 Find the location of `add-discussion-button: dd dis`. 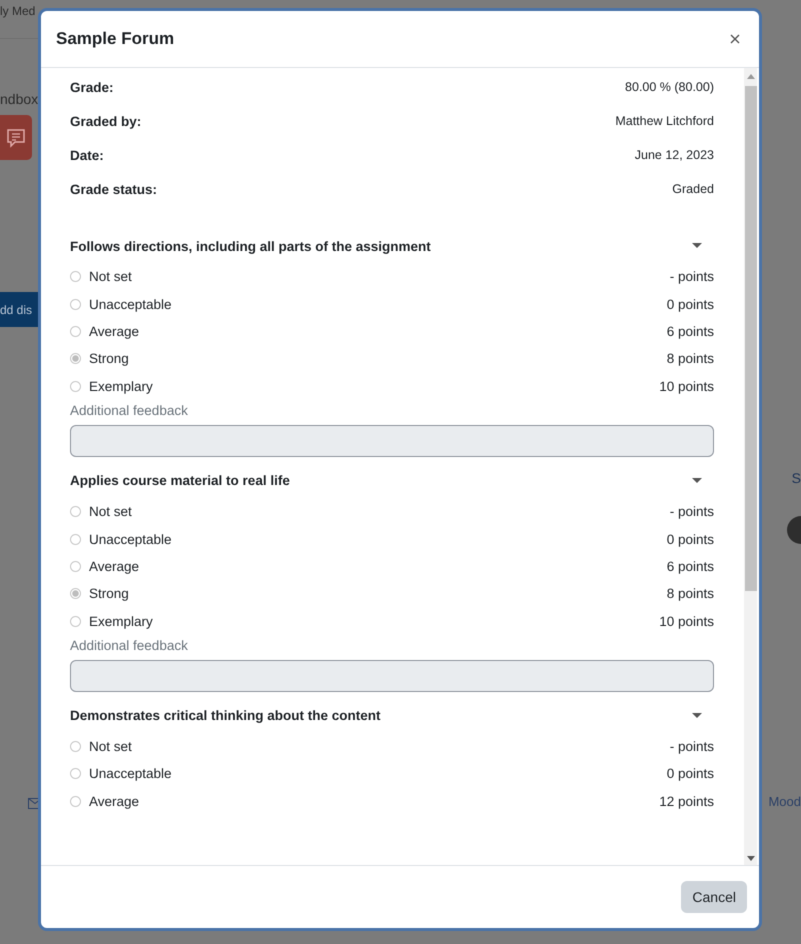

add-discussion-button: dd dis is located at coordinates (19, 309).